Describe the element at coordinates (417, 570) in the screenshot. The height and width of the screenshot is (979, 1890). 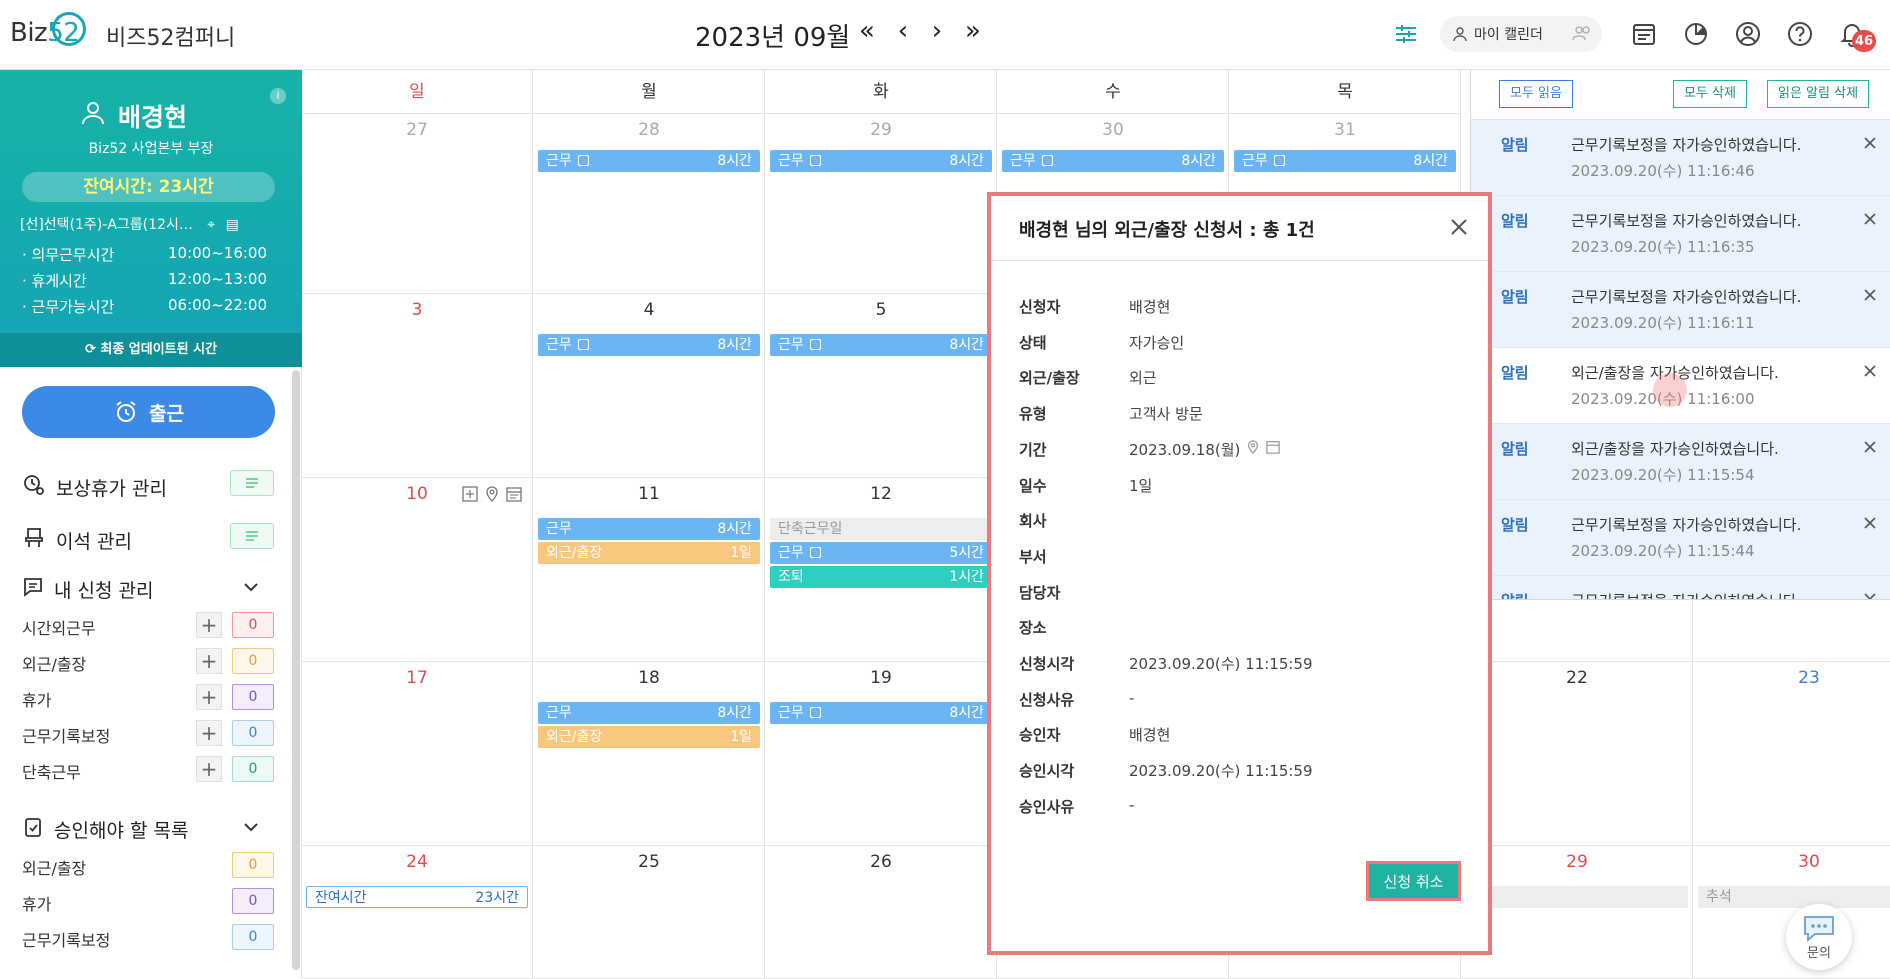
I see `calendar-day-cell: 10` at that location.